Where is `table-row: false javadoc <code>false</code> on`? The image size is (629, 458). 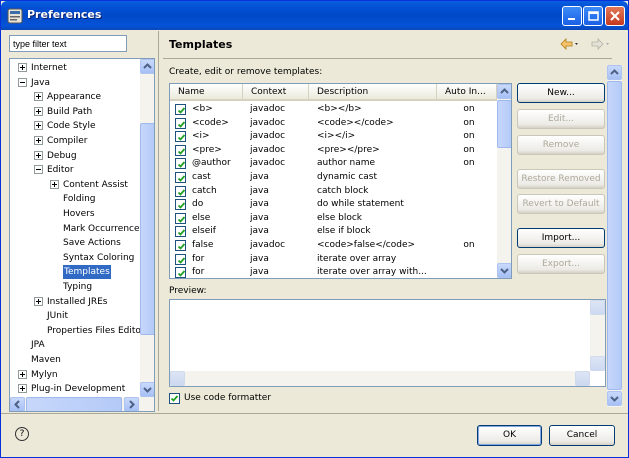
table-row: false javadoc <code>false</code> on is located at coordinates (333, 246).